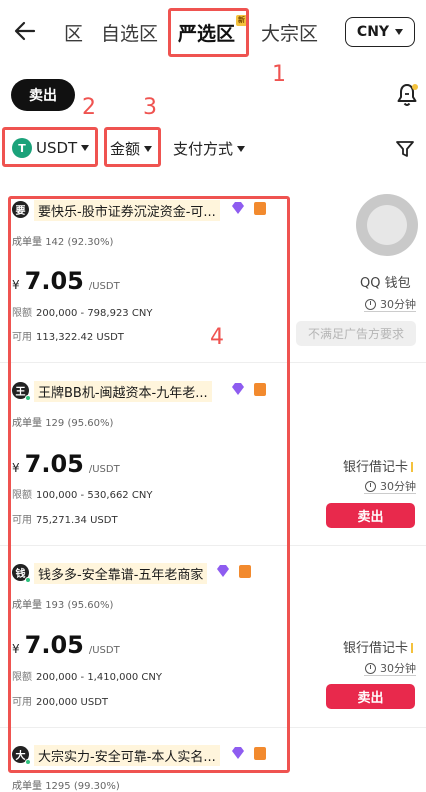 The height and width of the screenshot is (792, 426). What do you see at coordinates (89, 107) in the screenshot?
I see `annotation-label-2: 2` at bounding box center [89, 107].